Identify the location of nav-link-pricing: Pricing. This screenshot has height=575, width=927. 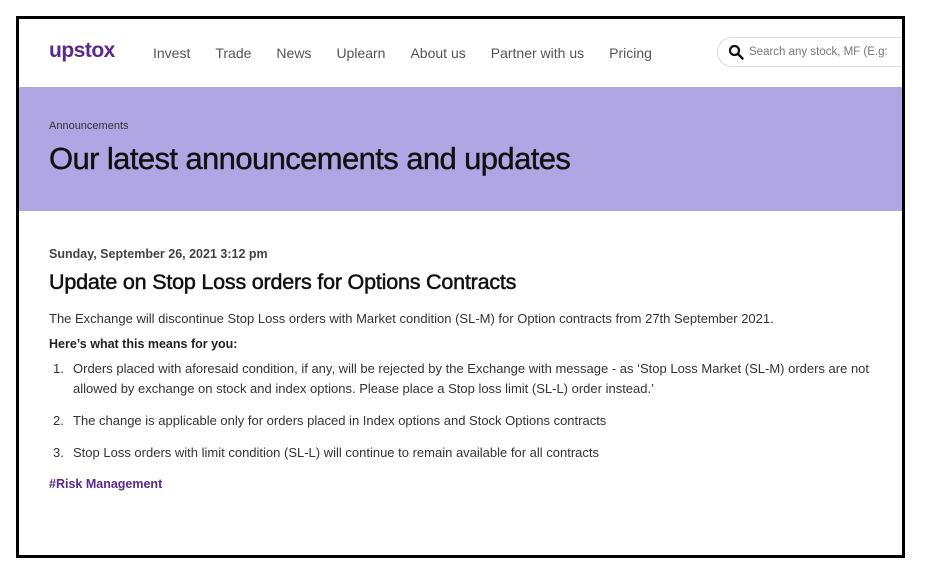
(630, 53).